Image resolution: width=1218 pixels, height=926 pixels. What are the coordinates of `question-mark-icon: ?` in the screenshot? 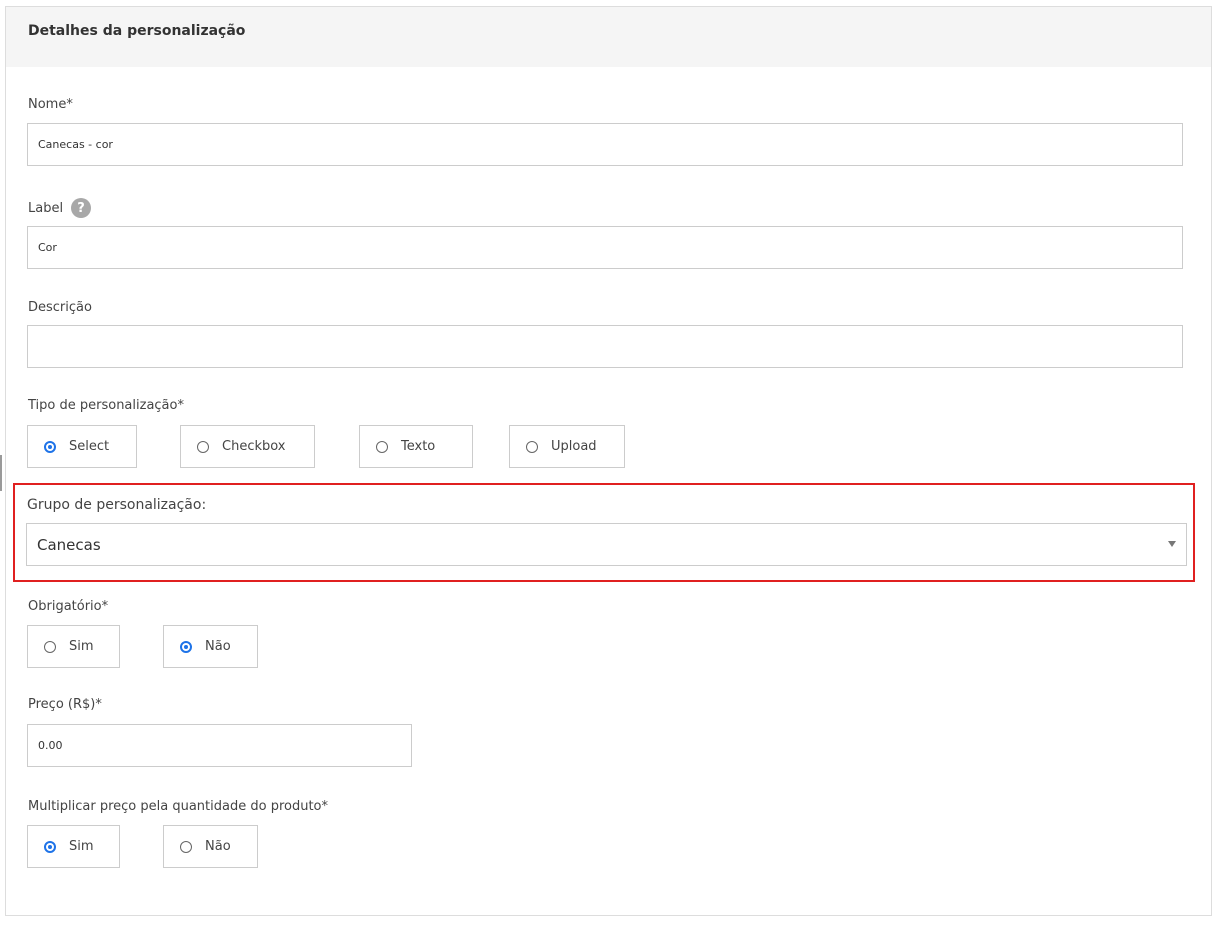 It's located at (81, 208).